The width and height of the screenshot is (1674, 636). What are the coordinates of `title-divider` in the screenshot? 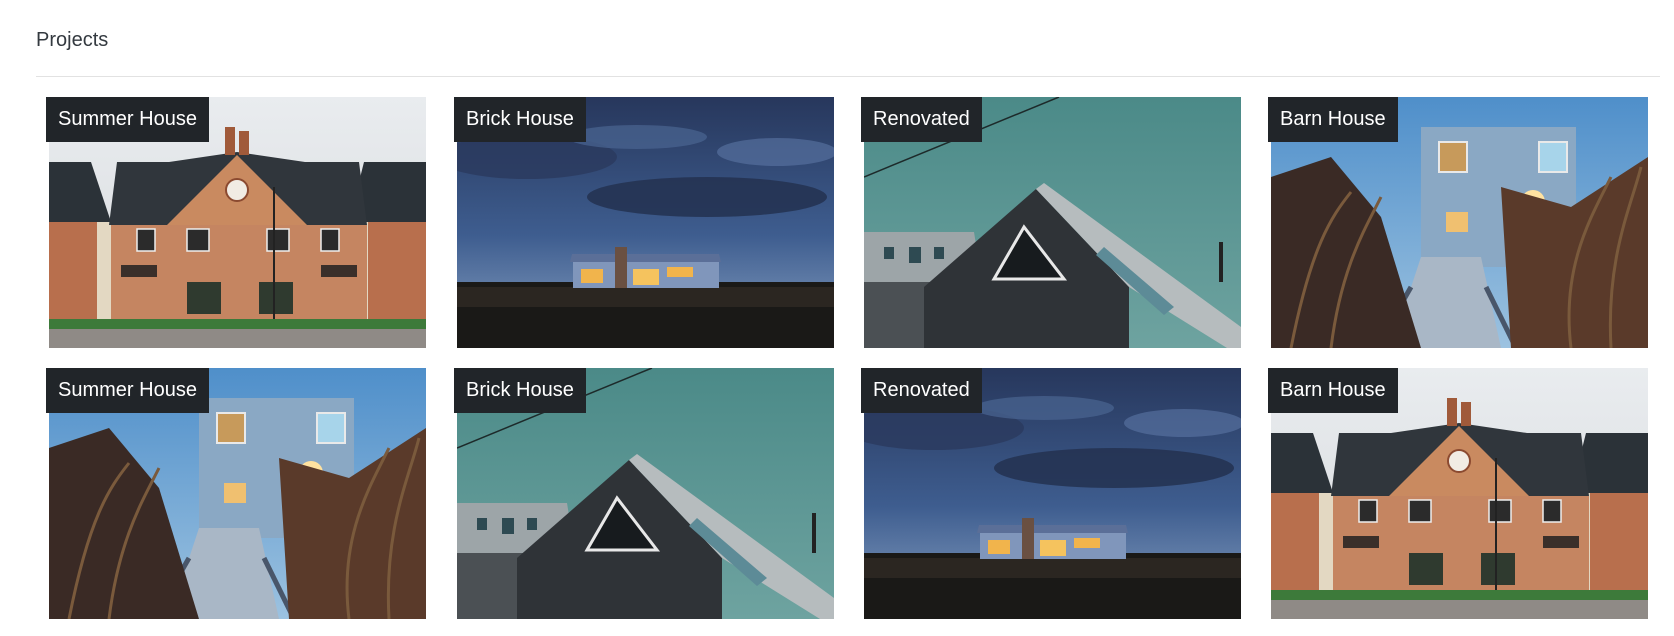 It's located at (848, 76).